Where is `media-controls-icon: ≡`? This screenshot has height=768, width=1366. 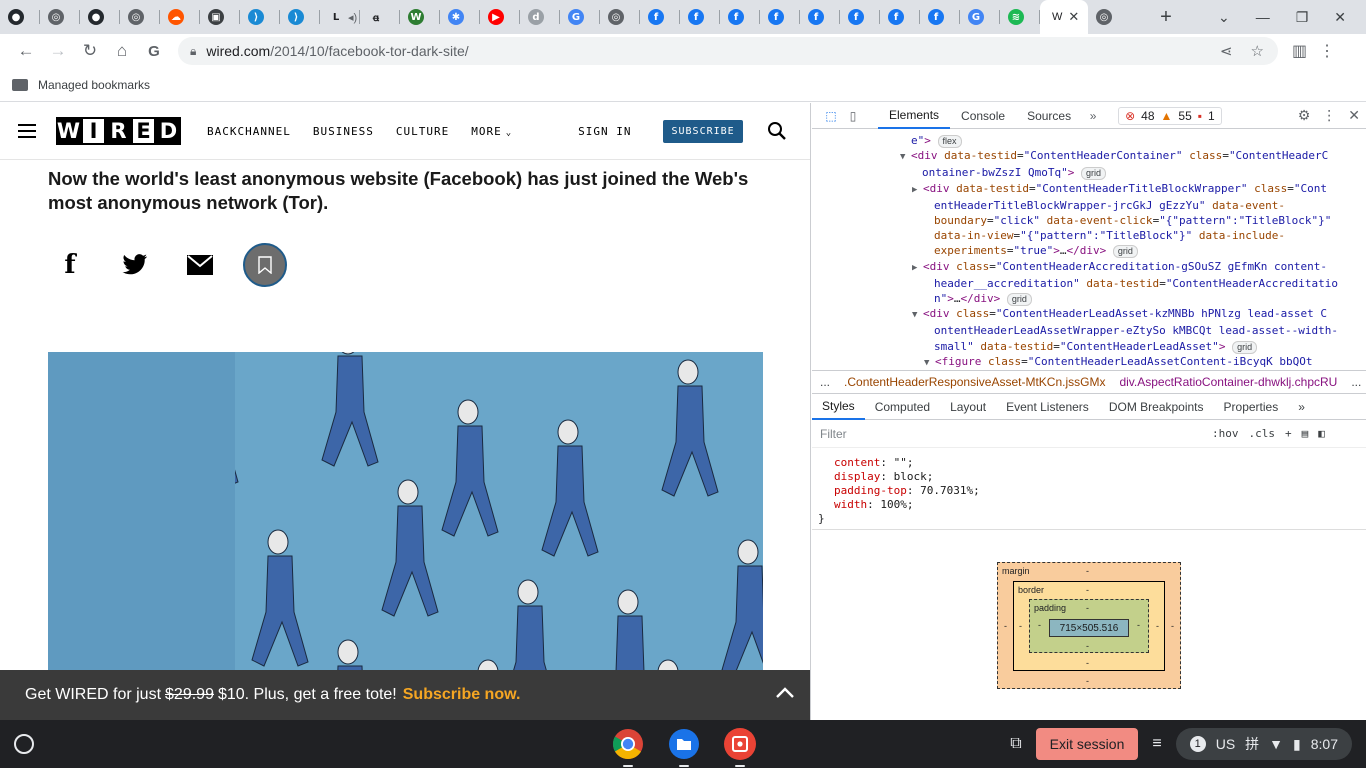 media-controls-icon: ≡ is located at coordinates (1156, 744).